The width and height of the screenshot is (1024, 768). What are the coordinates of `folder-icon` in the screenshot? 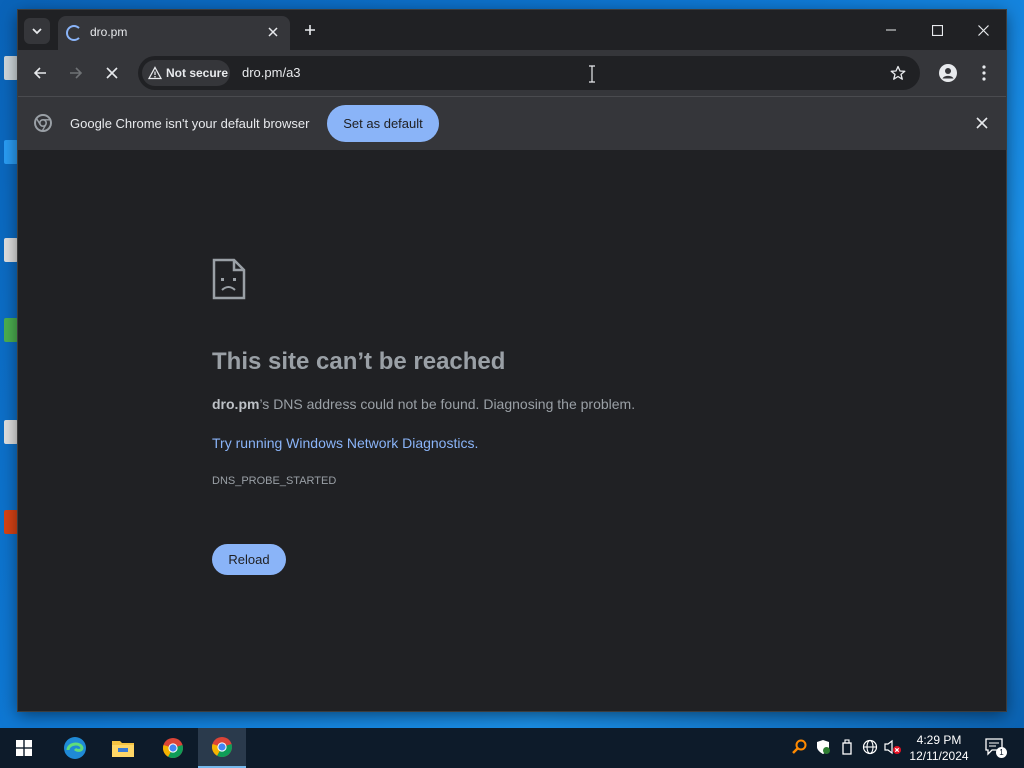 It's located at (123, 749).